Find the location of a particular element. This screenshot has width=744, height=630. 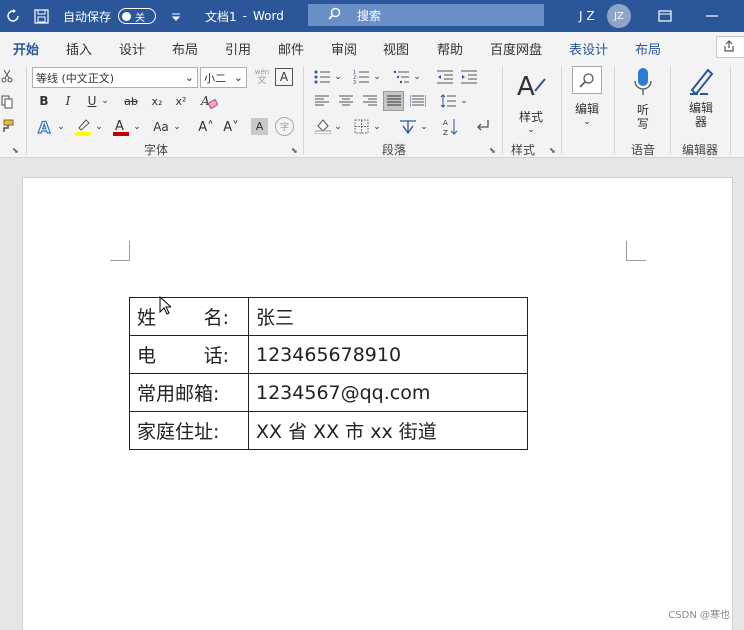

font-name-select: 等线 (中文正文) ⌄ is located at coordinates (115, 77).